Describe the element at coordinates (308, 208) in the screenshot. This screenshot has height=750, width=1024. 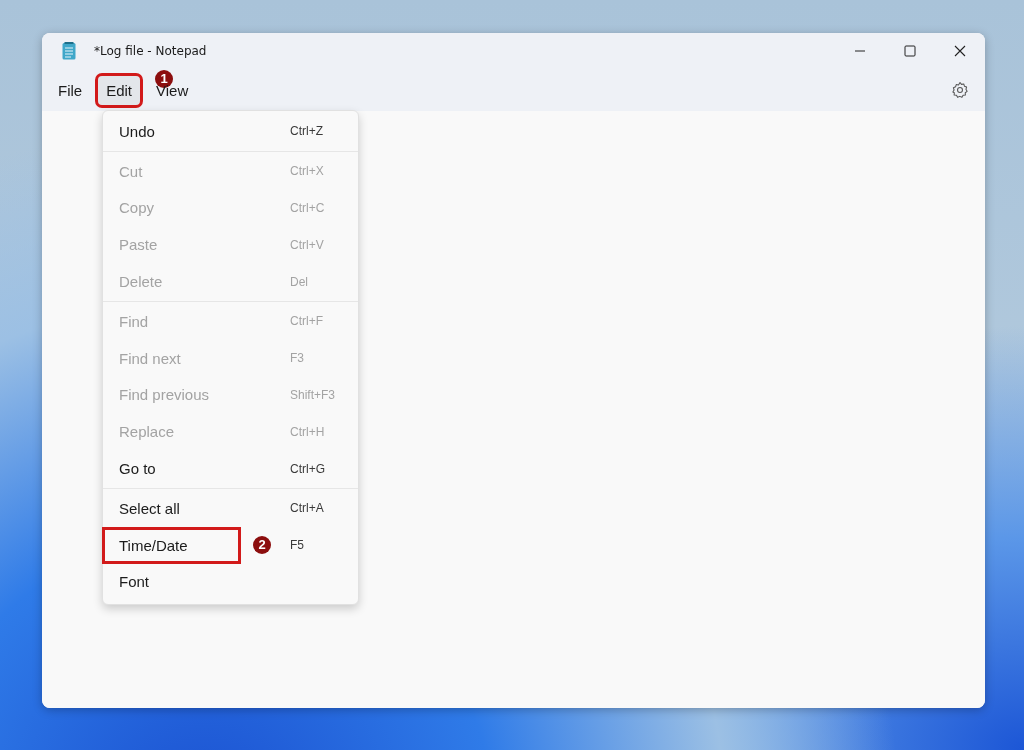
I see `shortcut-text: Ctrl+C` at that location.